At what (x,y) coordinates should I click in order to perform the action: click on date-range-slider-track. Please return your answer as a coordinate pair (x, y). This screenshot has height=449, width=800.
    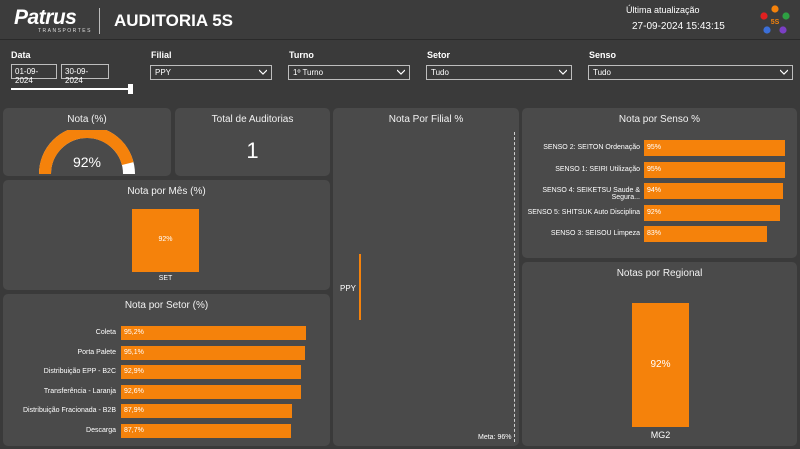
    Looking at the image, I should click on (71, 89).